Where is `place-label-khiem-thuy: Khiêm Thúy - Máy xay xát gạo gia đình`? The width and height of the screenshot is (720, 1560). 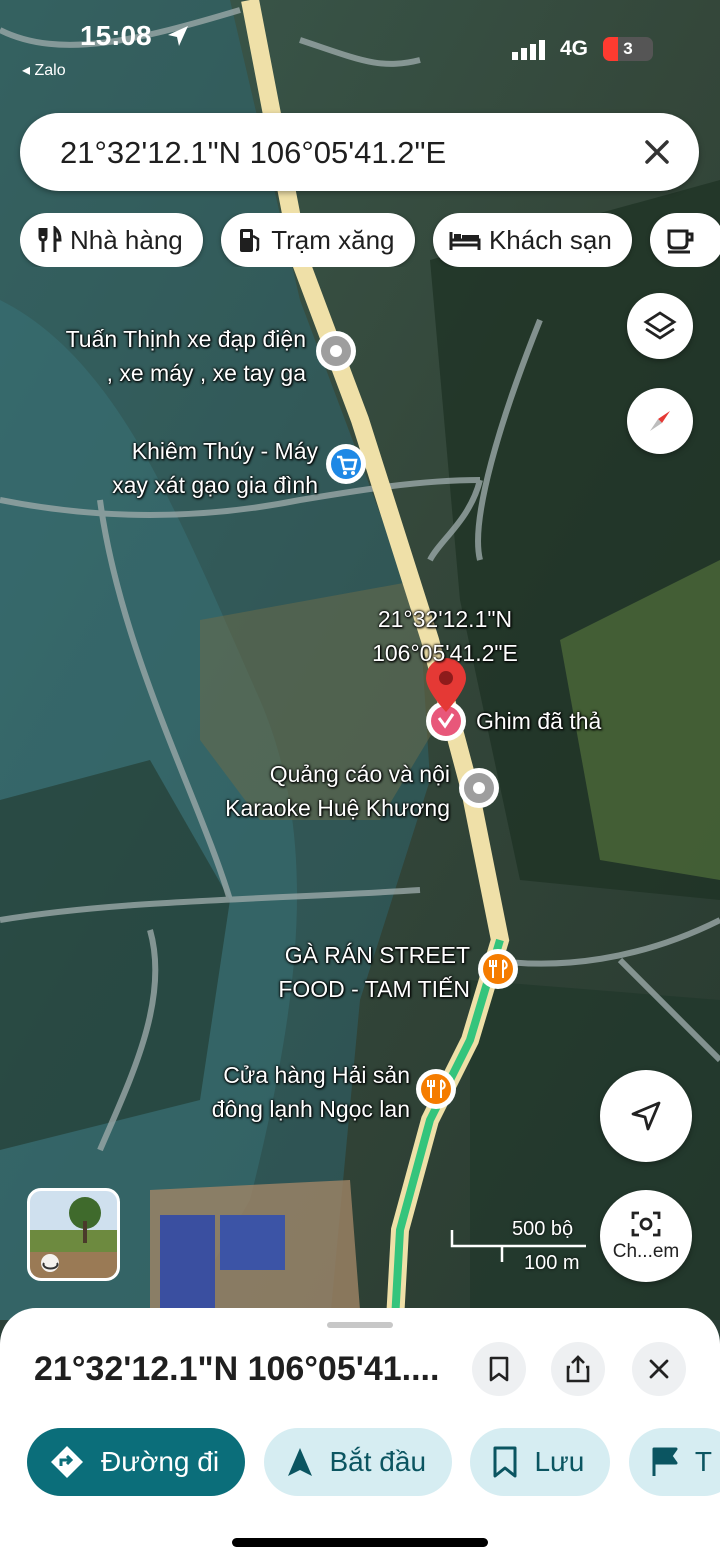
place-label-khiem-thuy: Khiêm Thúy - Máy xay xát gạo gia đình is located at coordinates (194, 468).